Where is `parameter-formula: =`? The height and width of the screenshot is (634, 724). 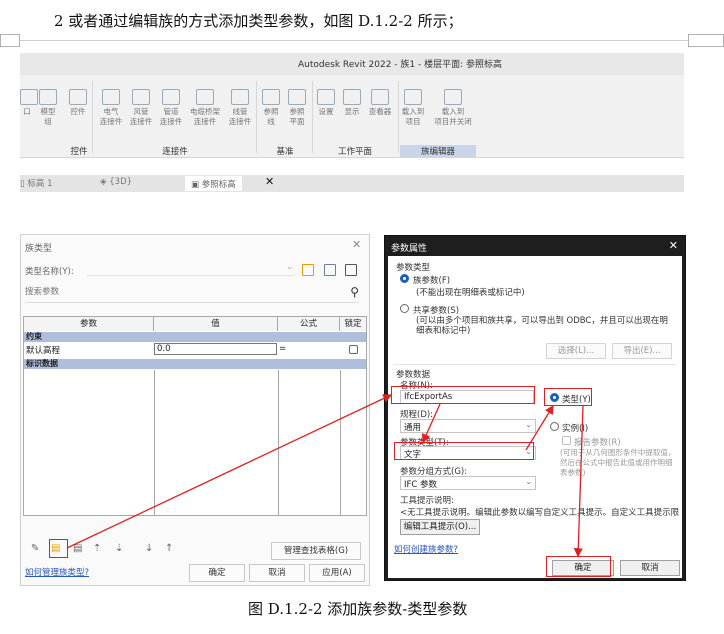 parameter-formula: = is located at coordinates (282, 349).